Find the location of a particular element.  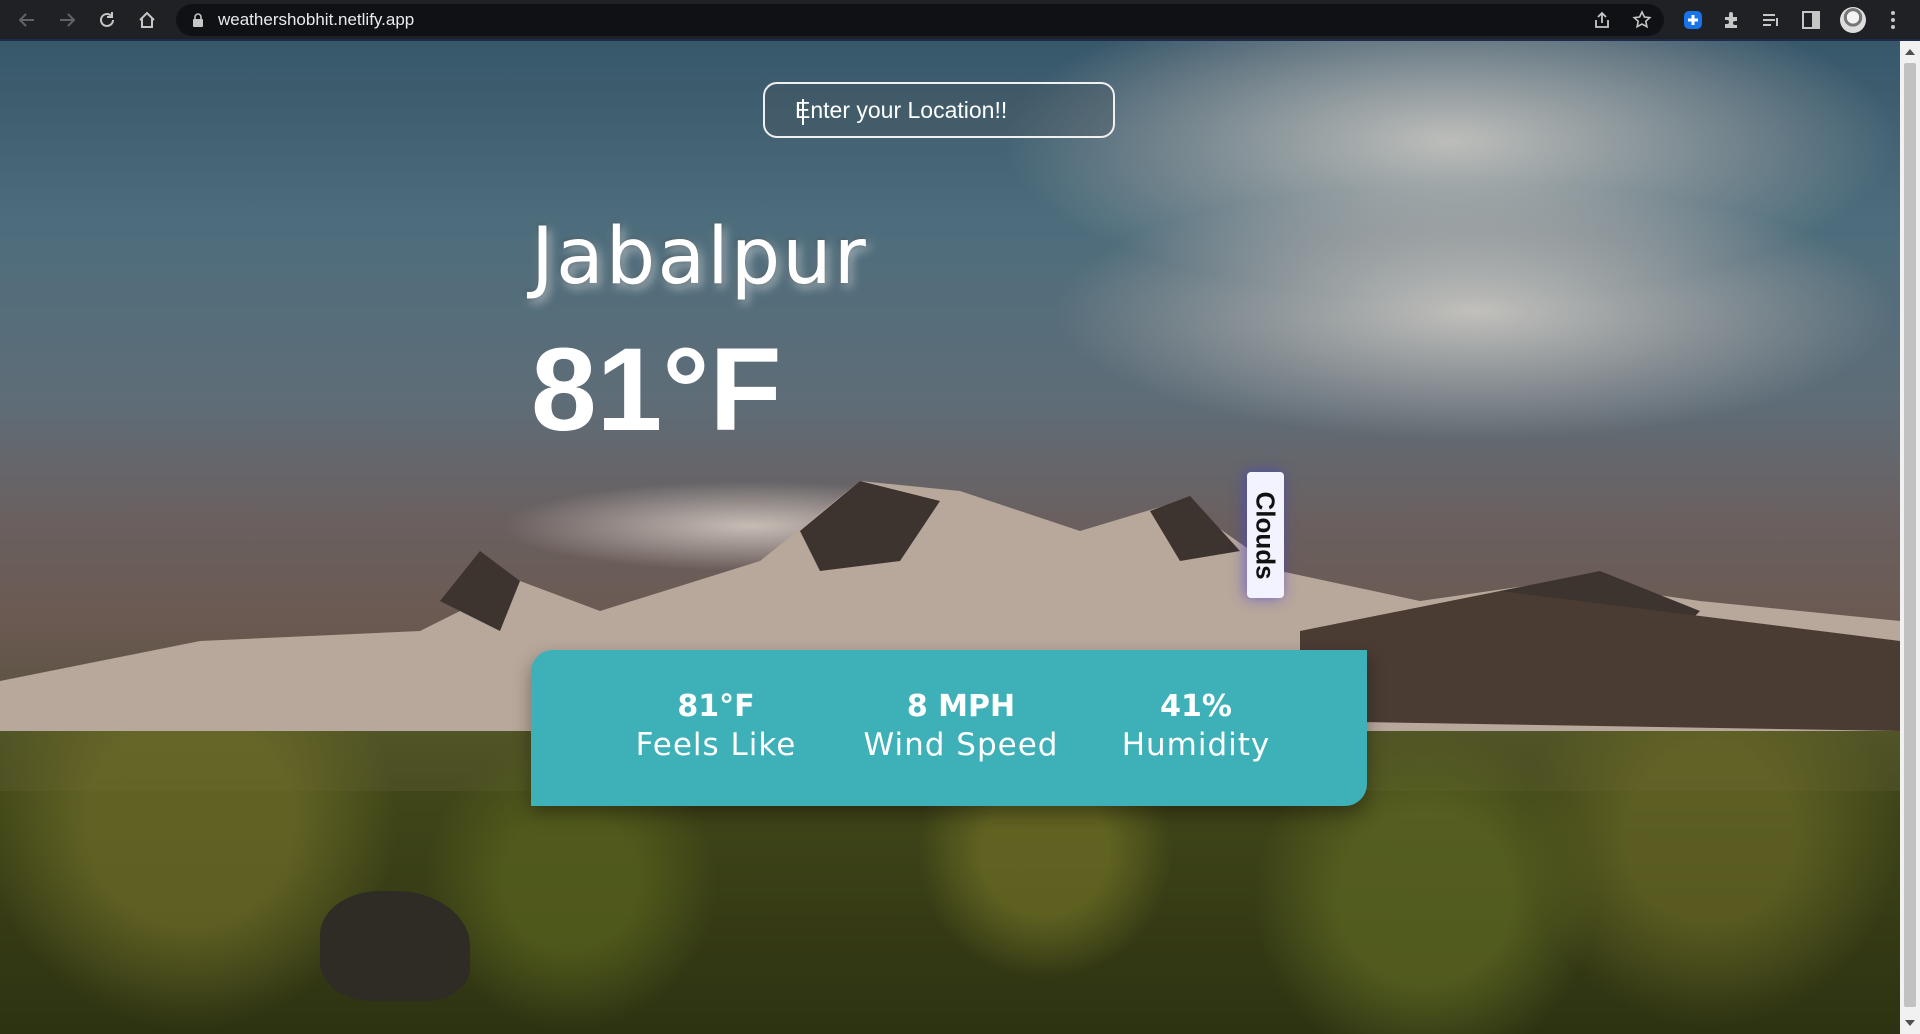

forward-arrow-icon is located at coordinates (67, 20).